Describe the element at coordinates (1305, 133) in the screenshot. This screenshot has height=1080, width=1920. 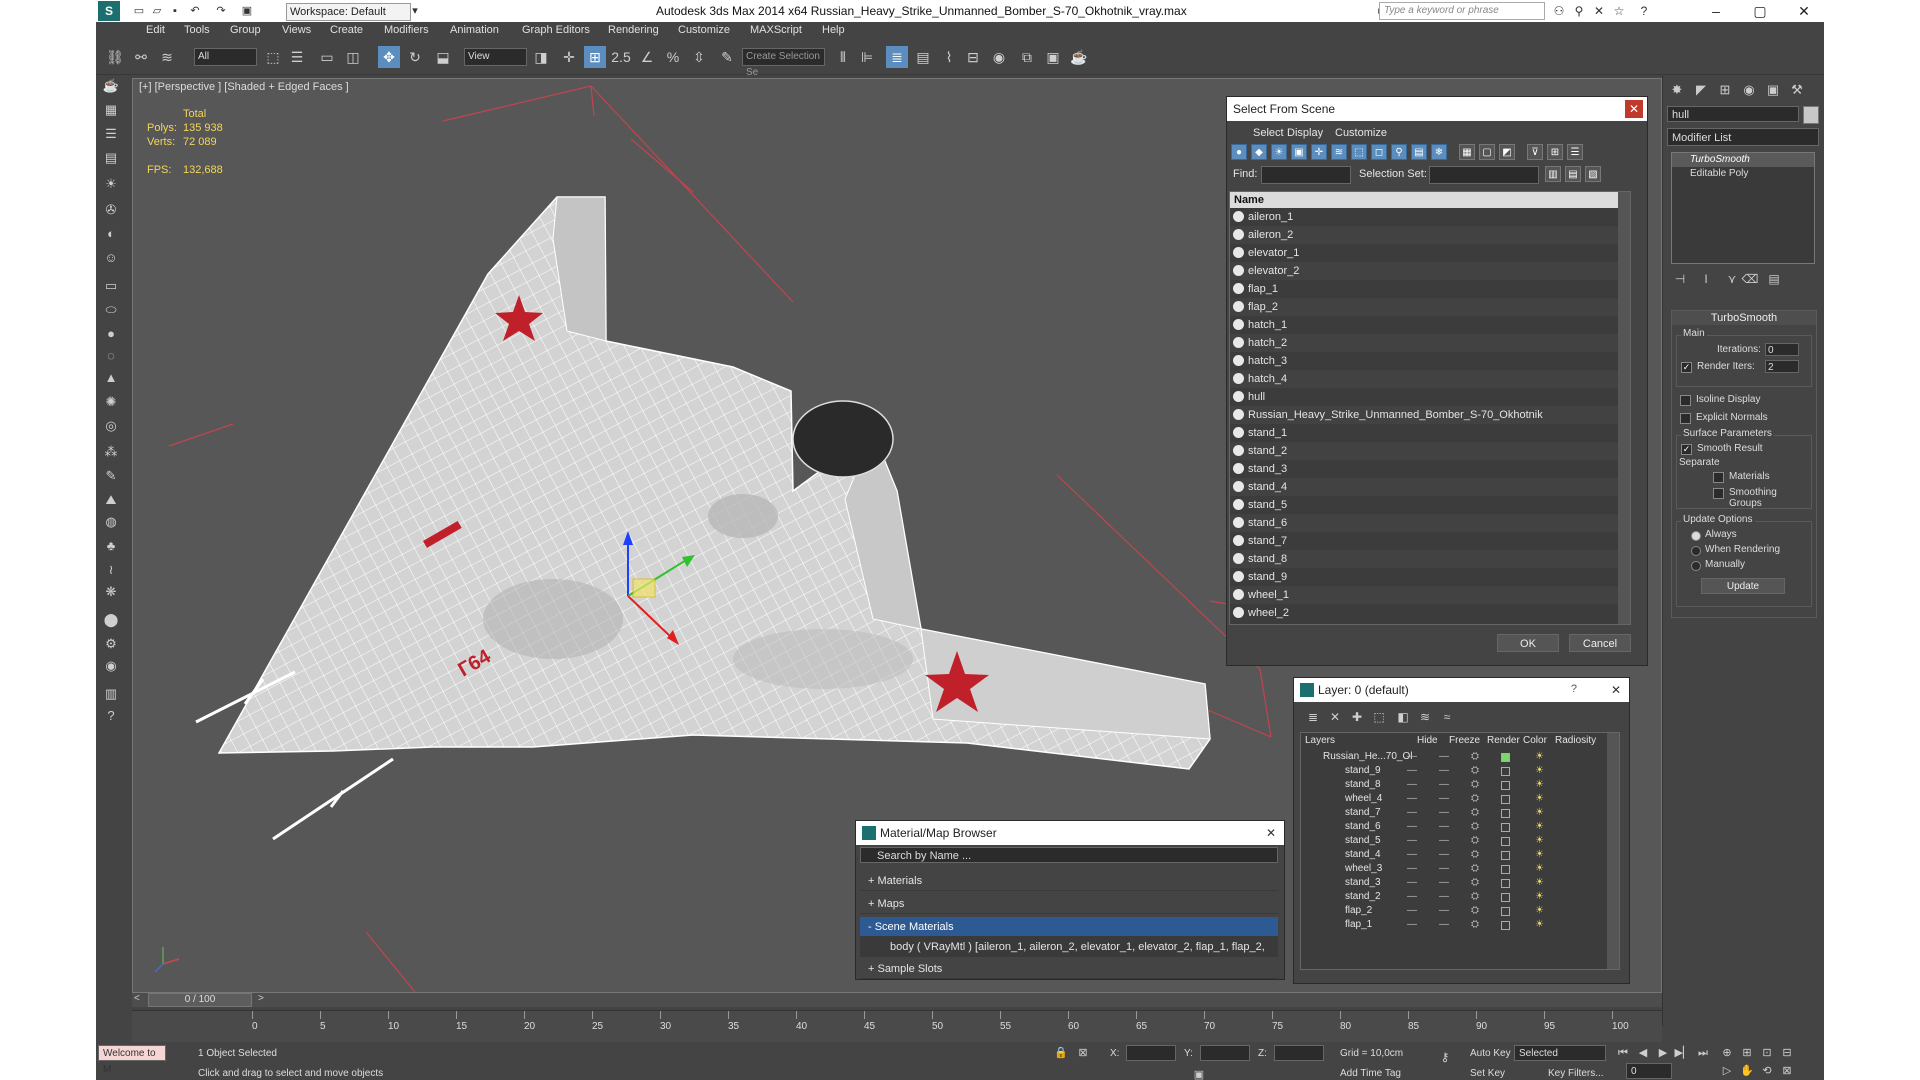
I see `sfs-menu-display: Display` at that location.